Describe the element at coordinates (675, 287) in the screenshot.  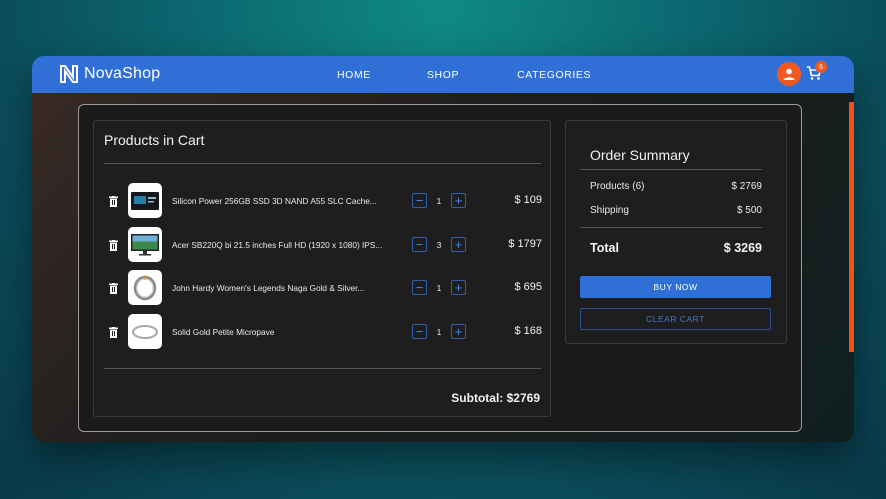
I see `buy-now-button: BUY NOW` at that location.